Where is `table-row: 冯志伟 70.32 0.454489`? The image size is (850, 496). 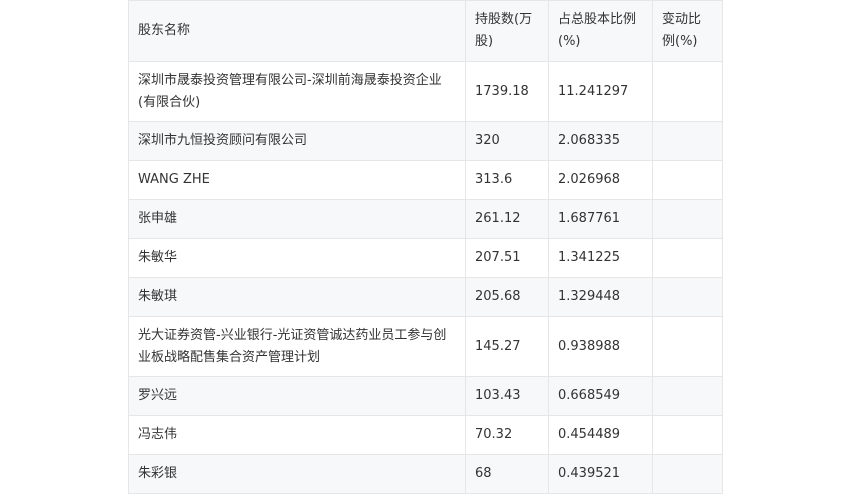
table-row: 冯志伟 70.32 0.454489 is located at coordinates (425, 435).